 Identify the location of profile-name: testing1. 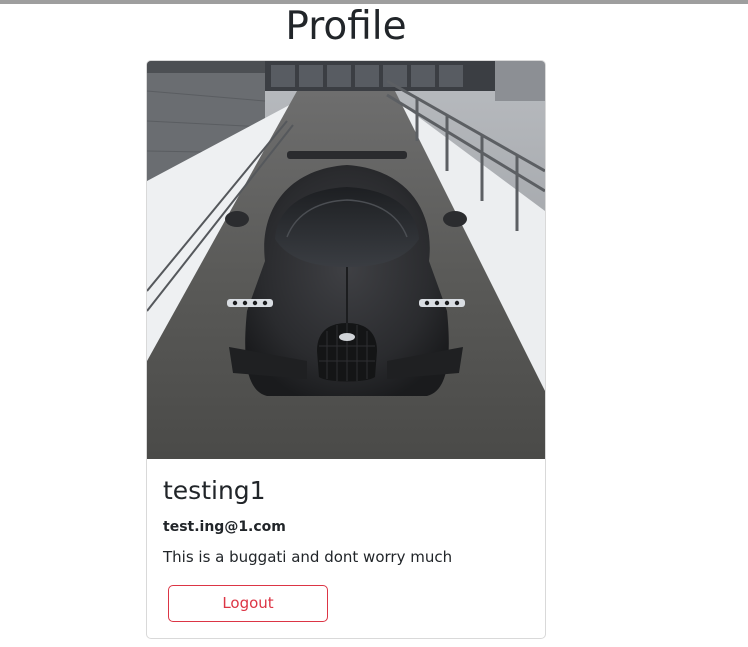
(214, 490).